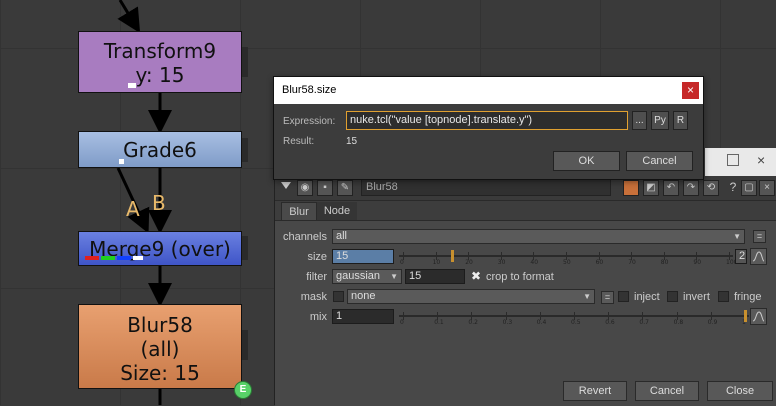 The image size is (776, 406). I want to click on node-transform9: Transform9 y: 15, so click(160, 62).